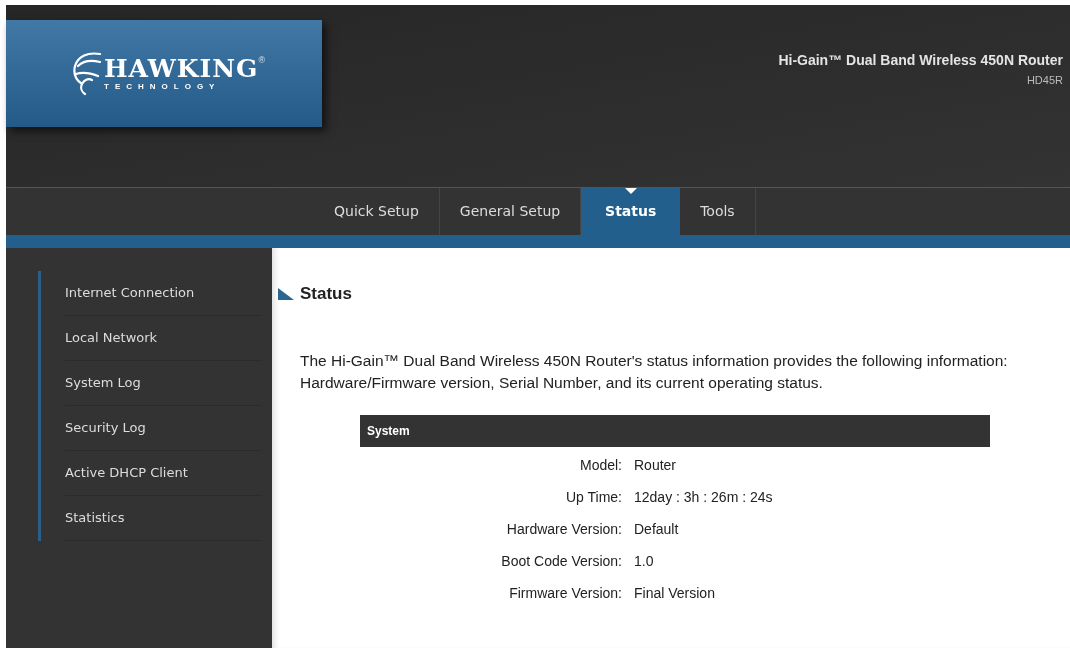  What do you see at coordinates (565, 593) in the screenshot?
I see `field-label: Firmware Version:` at bounding box center [565, 593].